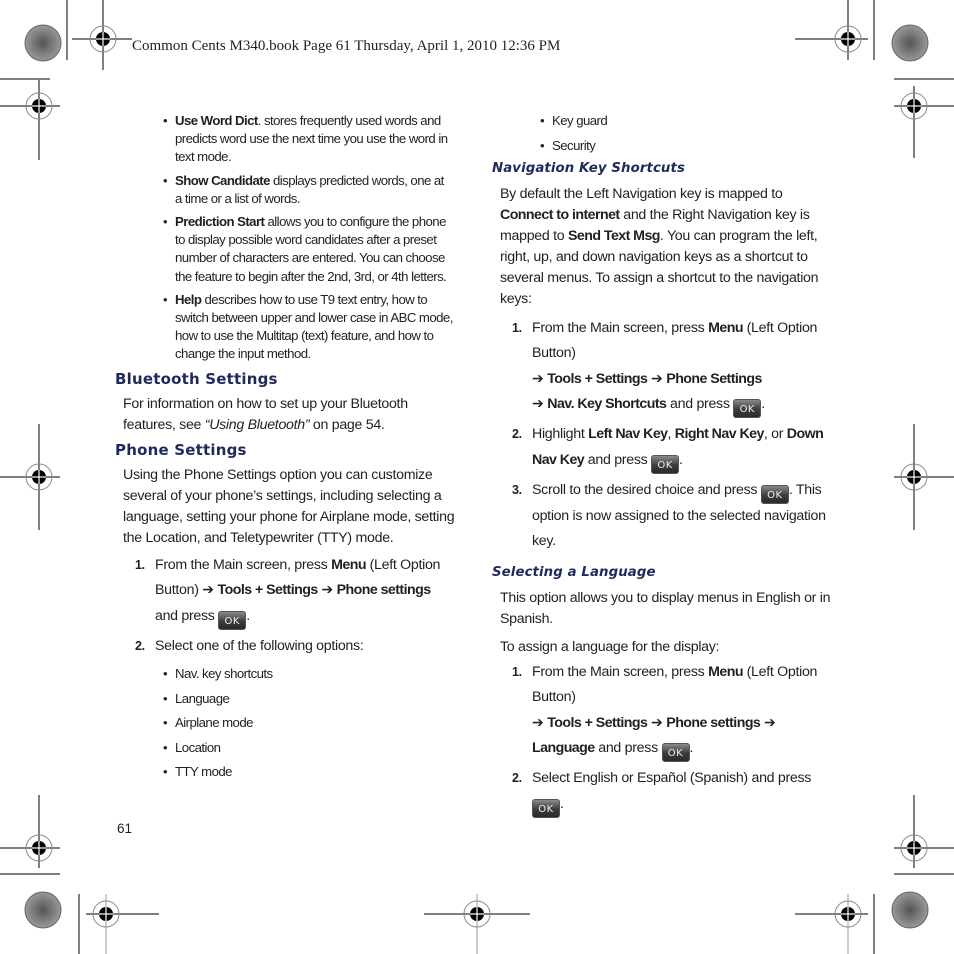  What do you see at coordinates (311, 674) in the screenshot?
I see `option-nav-key-shortcuts: Nav. key shortcuts` at bounding box center [311, 674].